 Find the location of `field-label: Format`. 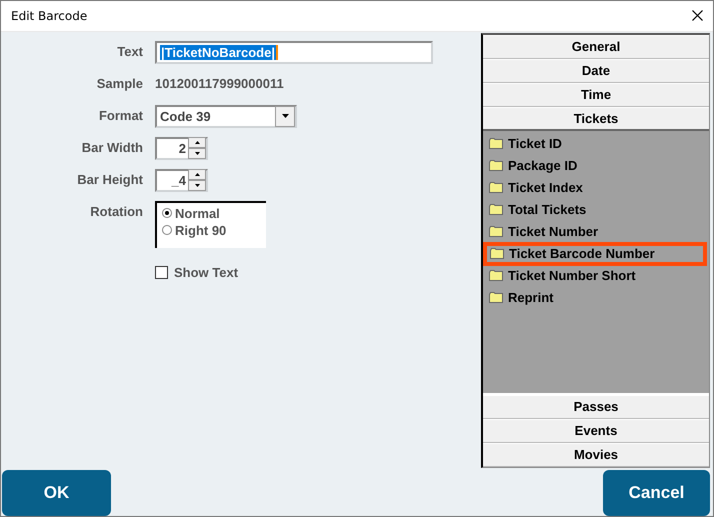

field-label: Format is located at coordinates (120, 115).